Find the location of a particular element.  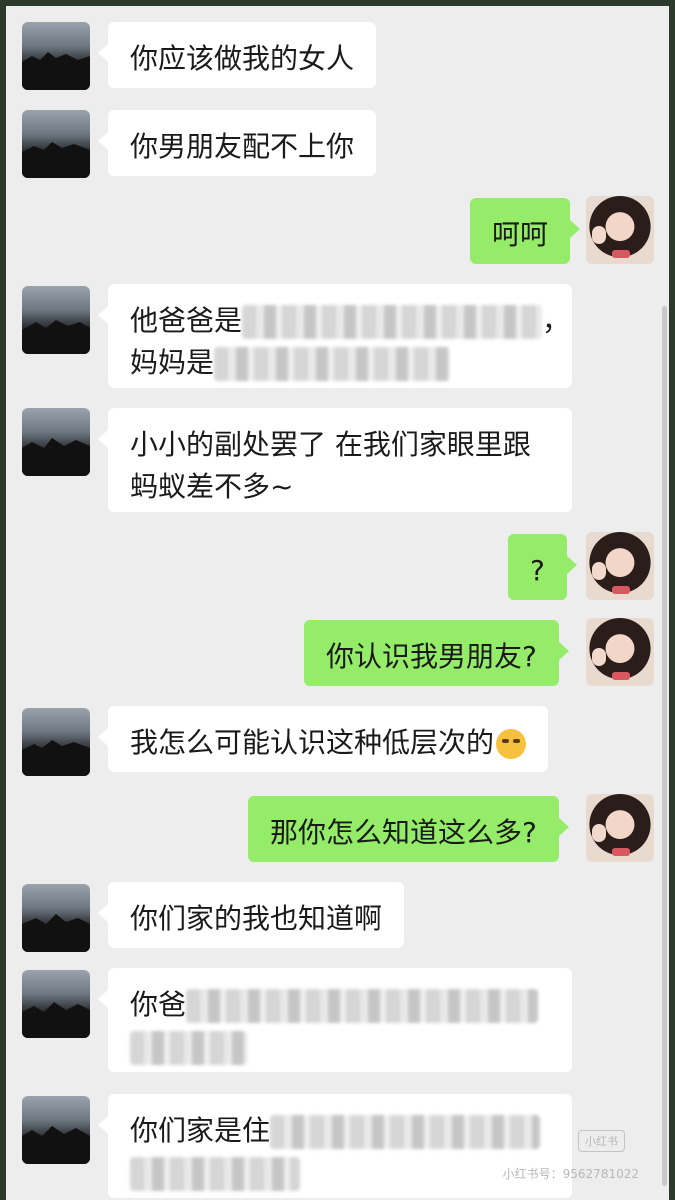

message-text: ? is located at coordinates (537, 570).